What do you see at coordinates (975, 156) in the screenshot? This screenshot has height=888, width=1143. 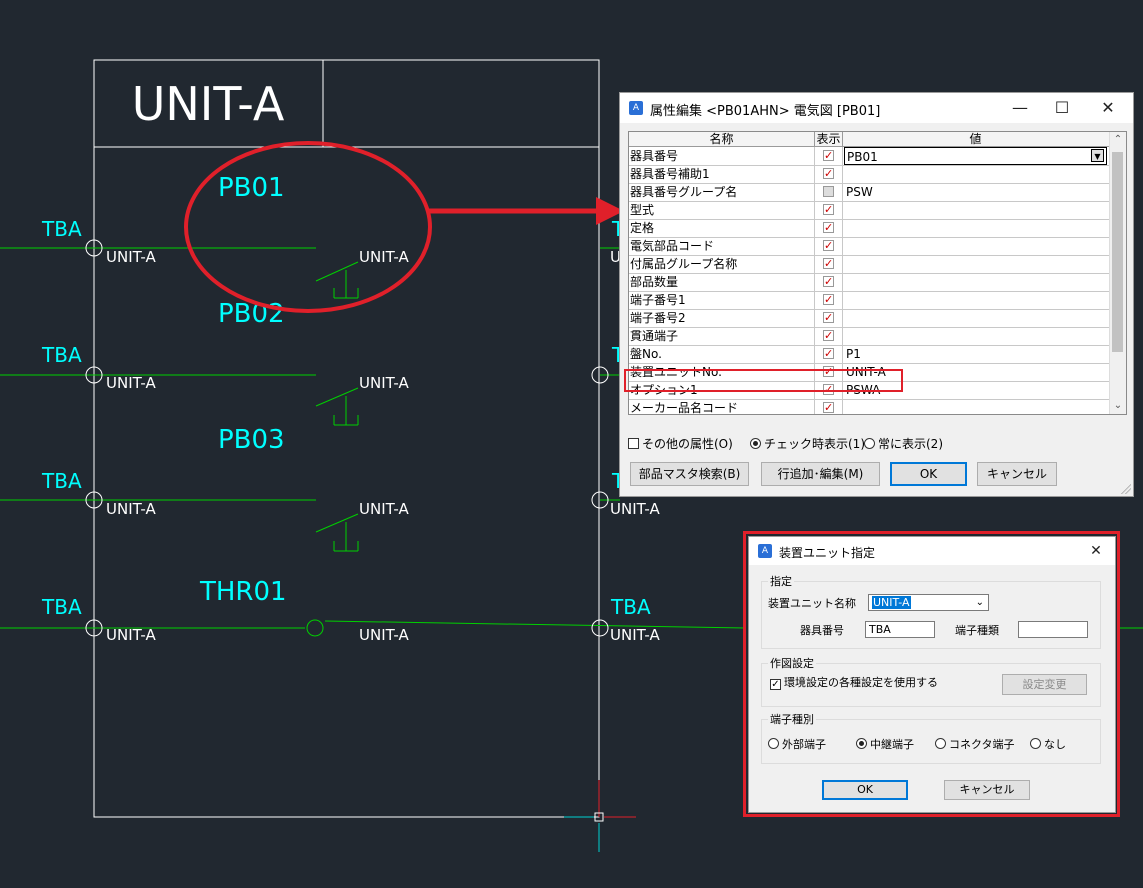 I see `attribute-value: PB01` at bounding box center [975, 156].